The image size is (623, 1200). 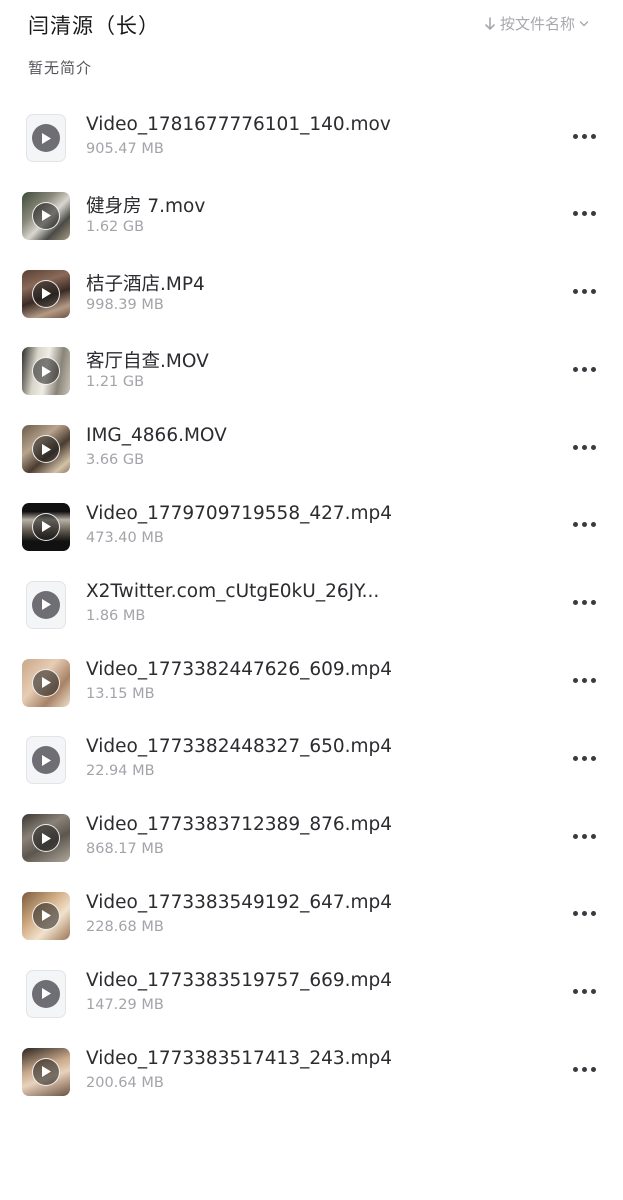 I want to click on file-size: 228.68 MB, so click(x=125, y=926).